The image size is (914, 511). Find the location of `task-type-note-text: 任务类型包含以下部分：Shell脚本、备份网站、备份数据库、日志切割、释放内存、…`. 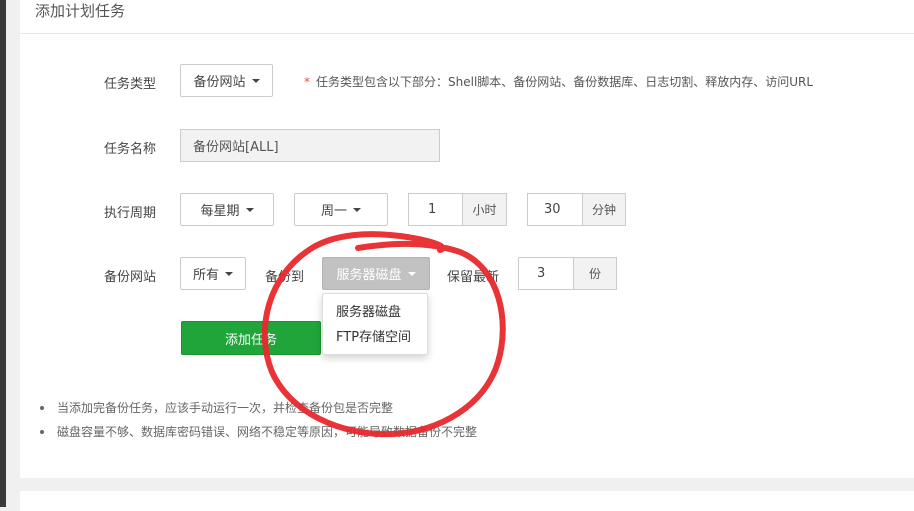

task-type-note-text: 任务类型包含以下部分：Shell脚本、备份网站、备份数据库、日志切割、释放内存、… is located at coordinates (565, 82).